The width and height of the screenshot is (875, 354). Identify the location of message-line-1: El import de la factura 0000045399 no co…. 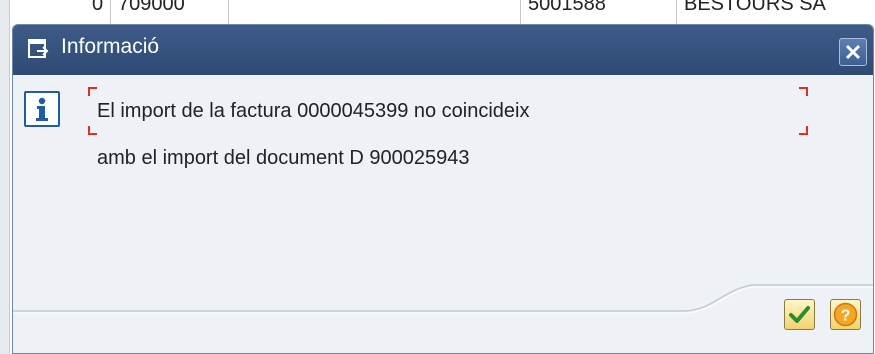
(313, 111).